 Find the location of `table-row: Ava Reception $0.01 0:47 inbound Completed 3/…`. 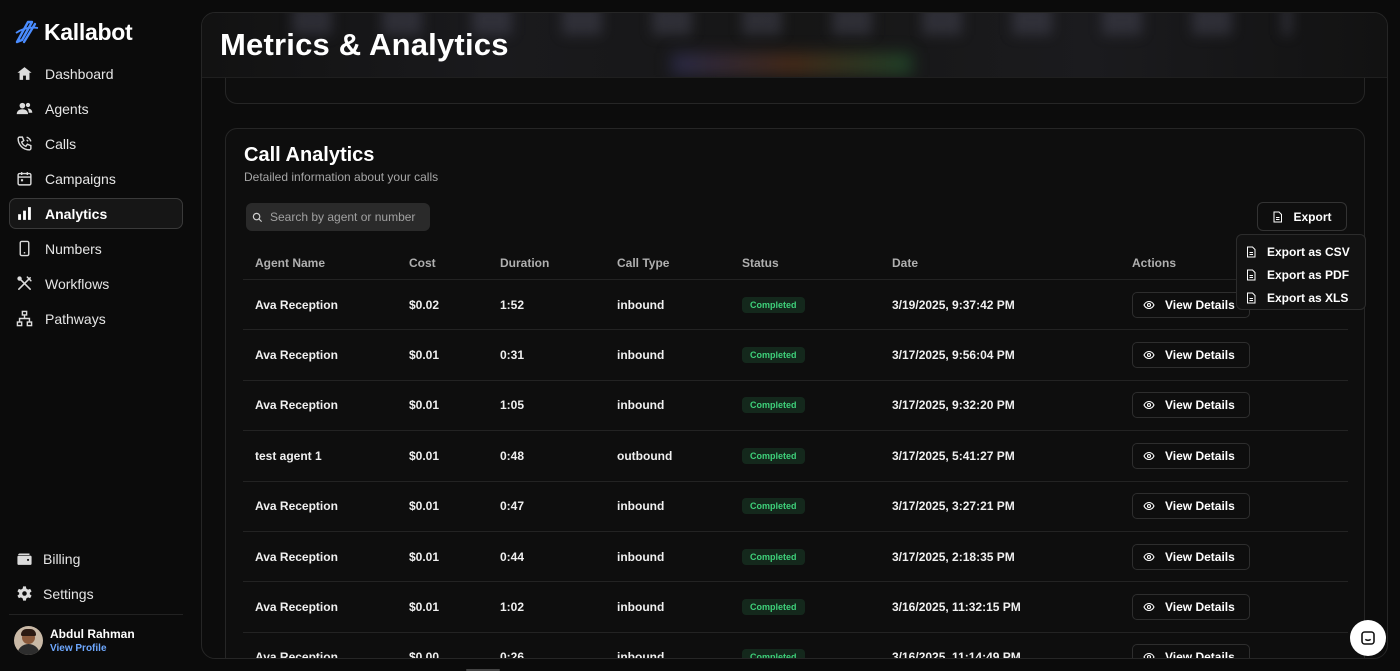

table-row: Ava Reception $0.01 0:47 inbound Completed 3/… is located at coordinates (795, 507).